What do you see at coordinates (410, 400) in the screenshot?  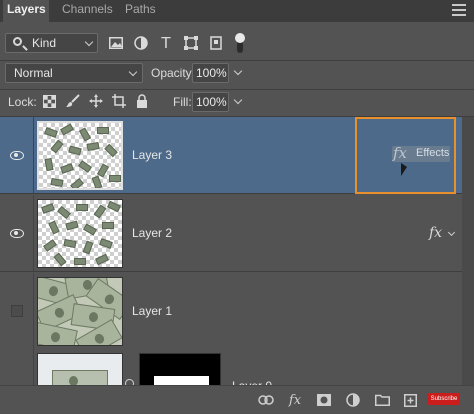 I see `new-layer-icon` at bounding box center [410, 400].